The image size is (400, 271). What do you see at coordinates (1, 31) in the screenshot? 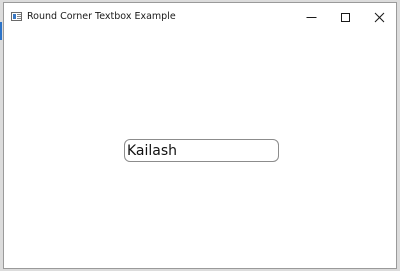
I see `desktop-edge` at bounding box center [1, 31].